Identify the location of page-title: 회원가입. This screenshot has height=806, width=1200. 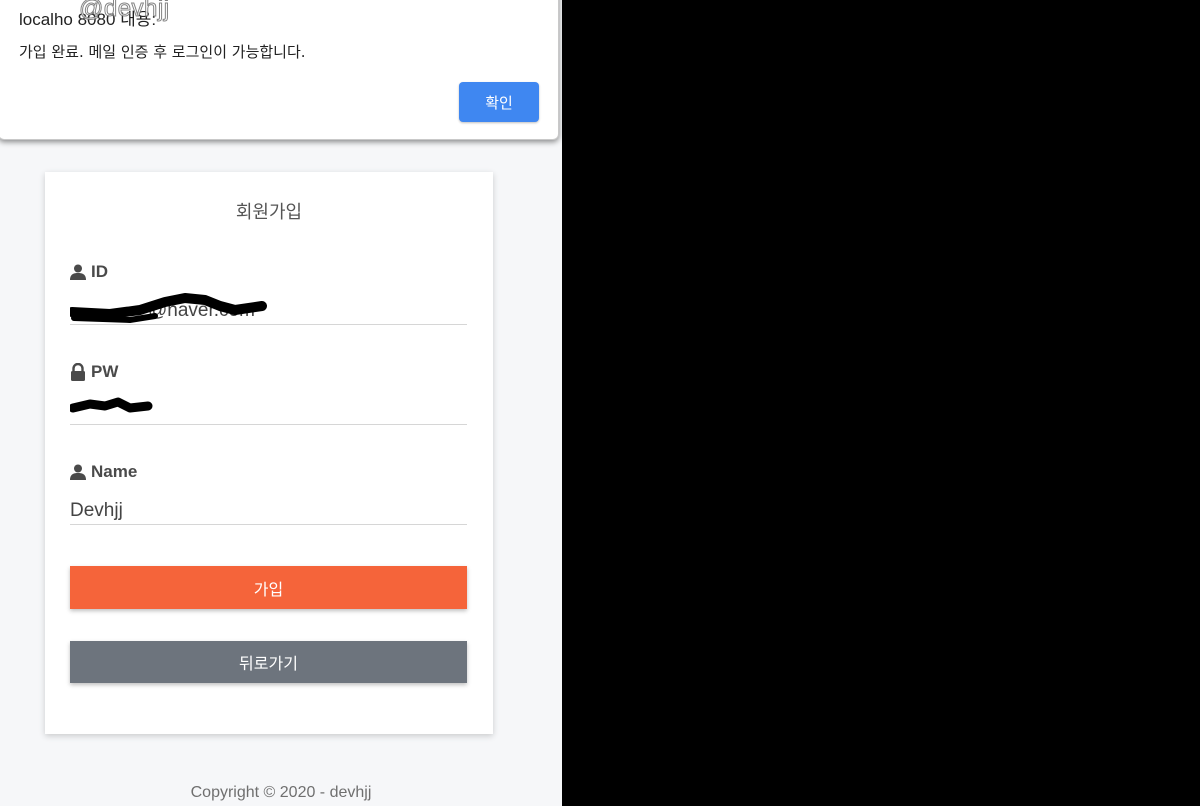
(269, 212).